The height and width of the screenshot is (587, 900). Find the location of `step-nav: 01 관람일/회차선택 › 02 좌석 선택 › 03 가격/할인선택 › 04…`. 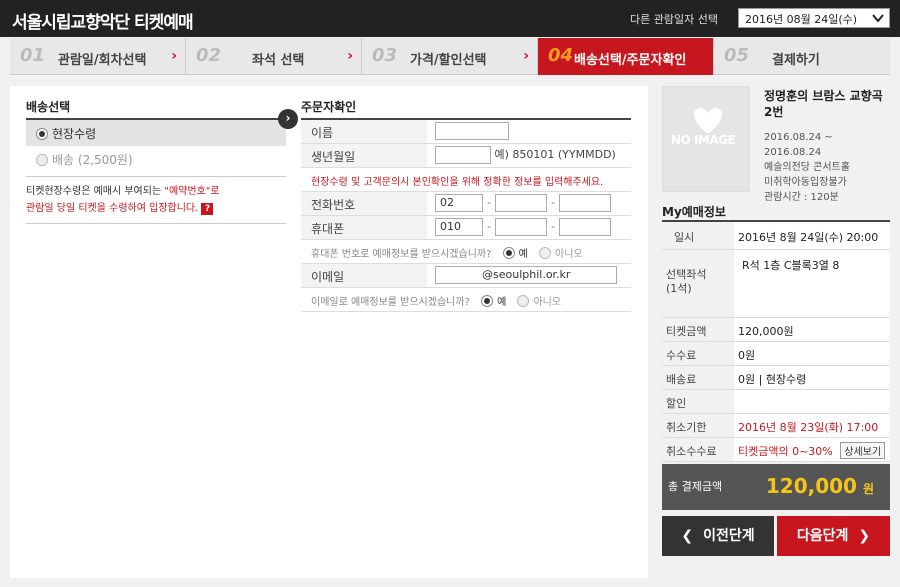

step-nav: 01 관람일/회차선택 › 02 좌석 선택 › 03 가격/할인선택 › 04… is located at coordinates (450, 56).